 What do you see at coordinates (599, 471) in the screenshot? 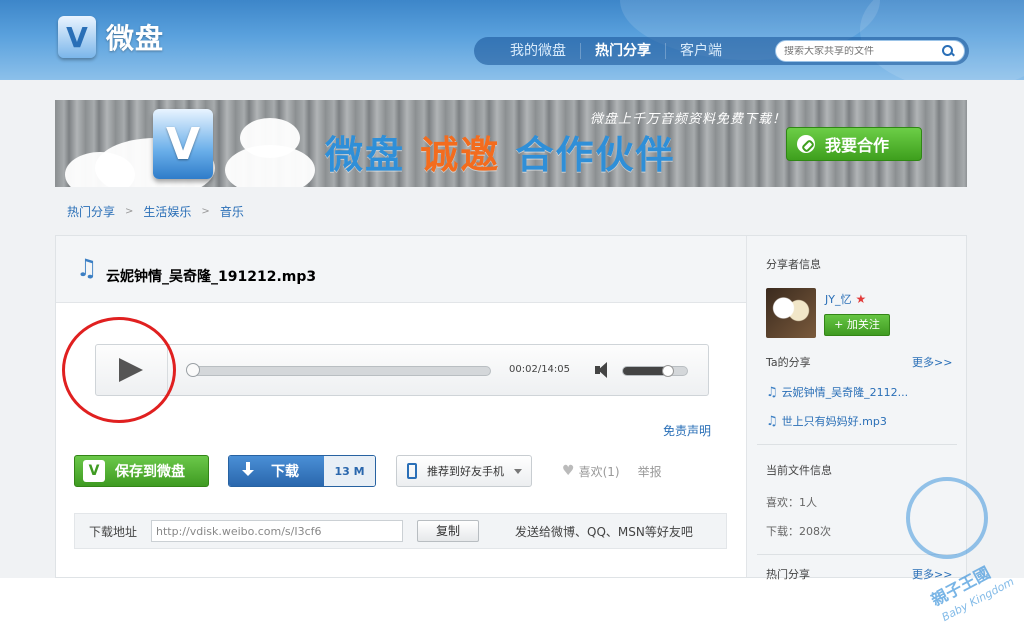
I see `like-label: 喜欢(1)` at bounding box center [599, 471].